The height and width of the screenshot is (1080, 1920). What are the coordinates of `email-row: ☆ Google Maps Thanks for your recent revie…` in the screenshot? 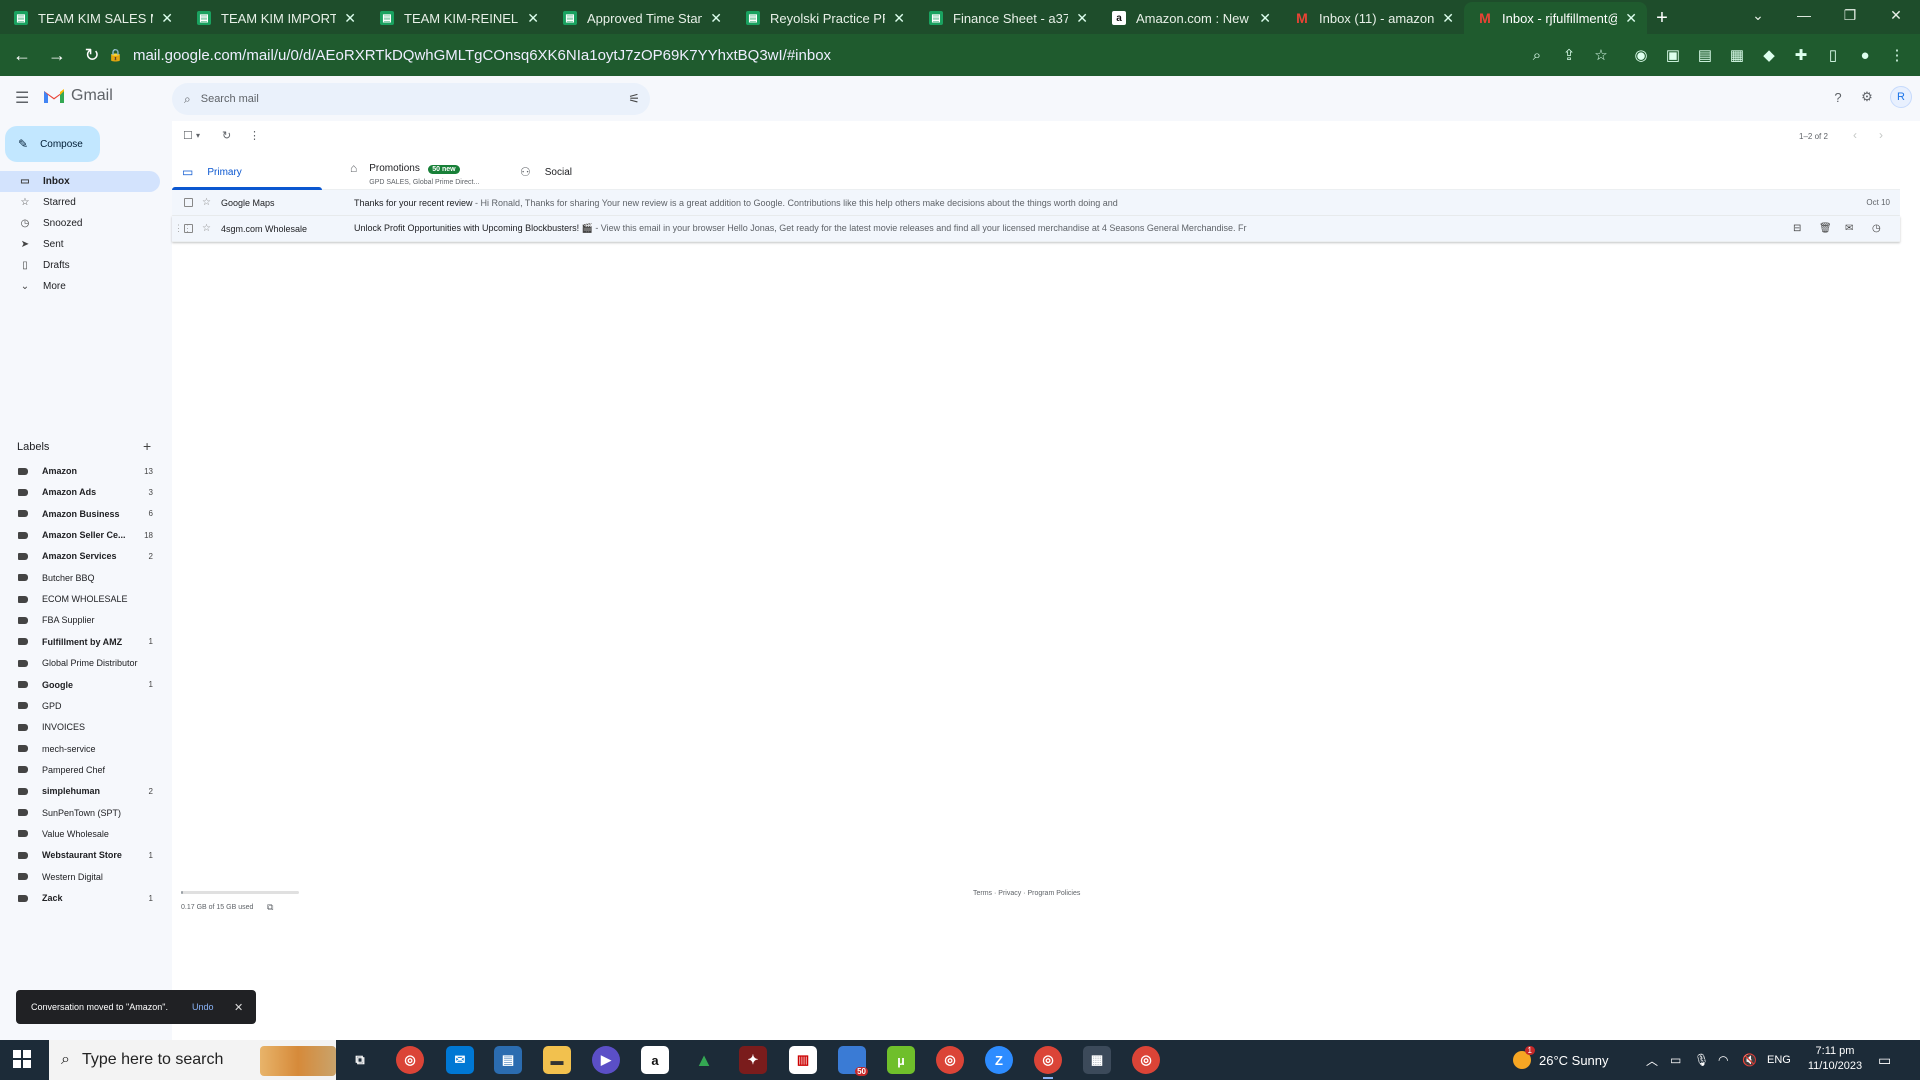 It's located at (1036, 203).